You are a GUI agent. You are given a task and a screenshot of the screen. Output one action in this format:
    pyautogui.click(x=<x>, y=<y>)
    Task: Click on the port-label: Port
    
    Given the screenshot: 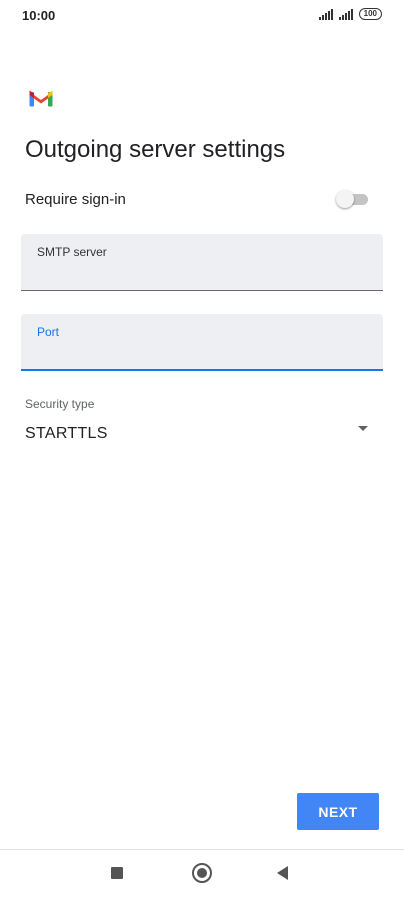 What is the action you would take?
    pyautogui.click(x=48, y=332)
    